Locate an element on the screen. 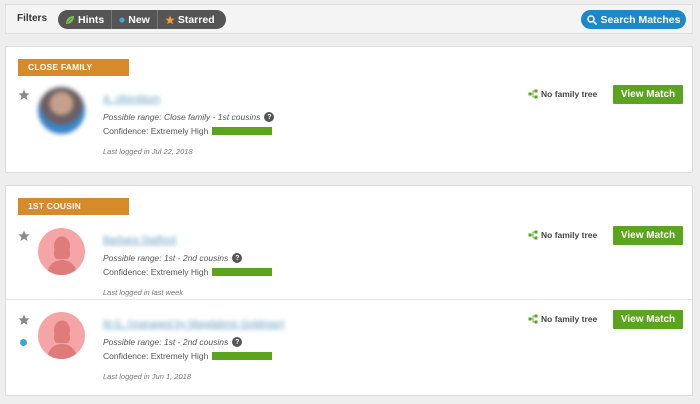 The height and width of the screenshot is (404, 700). filter-starred-label: Starred is located at coordinates (196, 19).